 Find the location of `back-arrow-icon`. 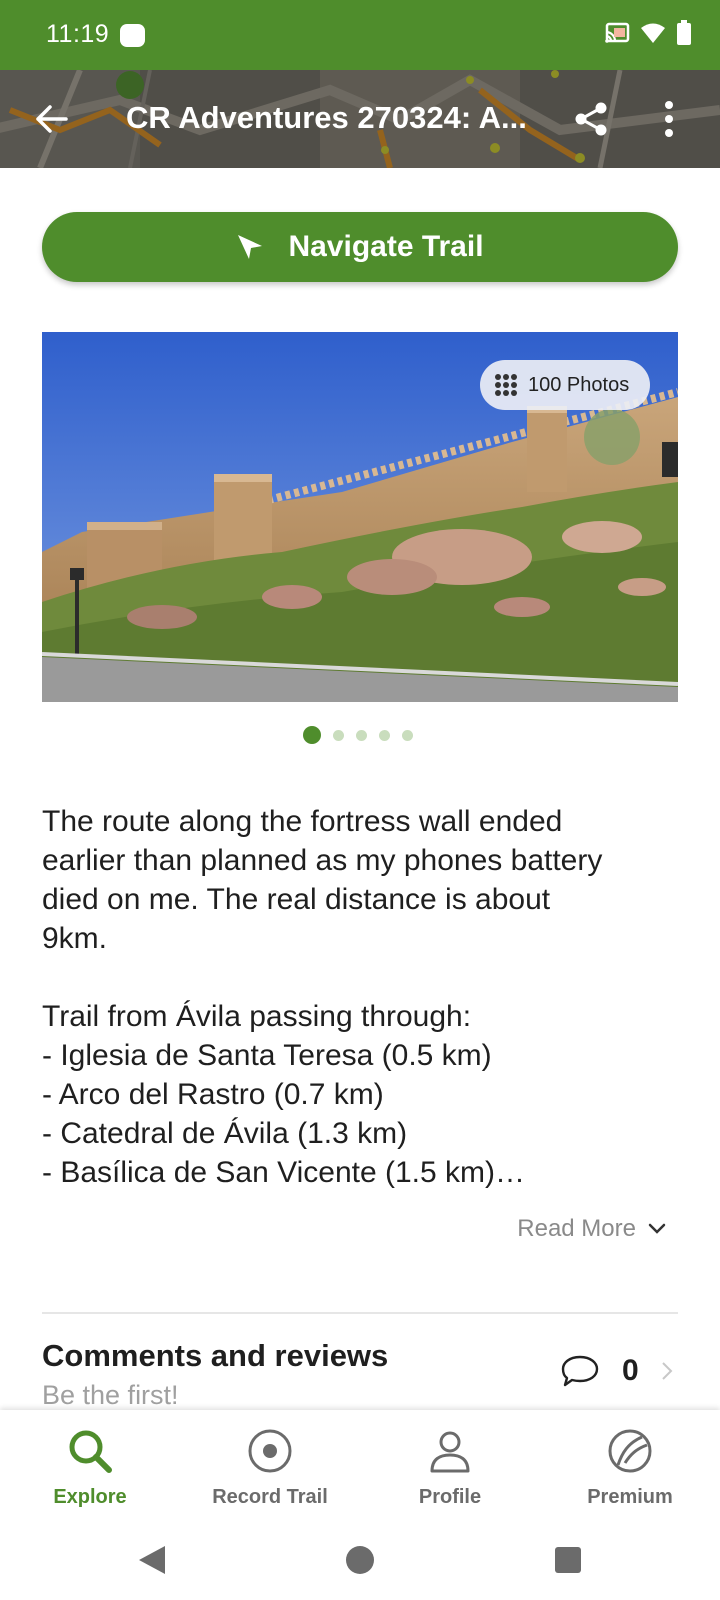

back-arrow-icon is located at coordinates (52, 119).